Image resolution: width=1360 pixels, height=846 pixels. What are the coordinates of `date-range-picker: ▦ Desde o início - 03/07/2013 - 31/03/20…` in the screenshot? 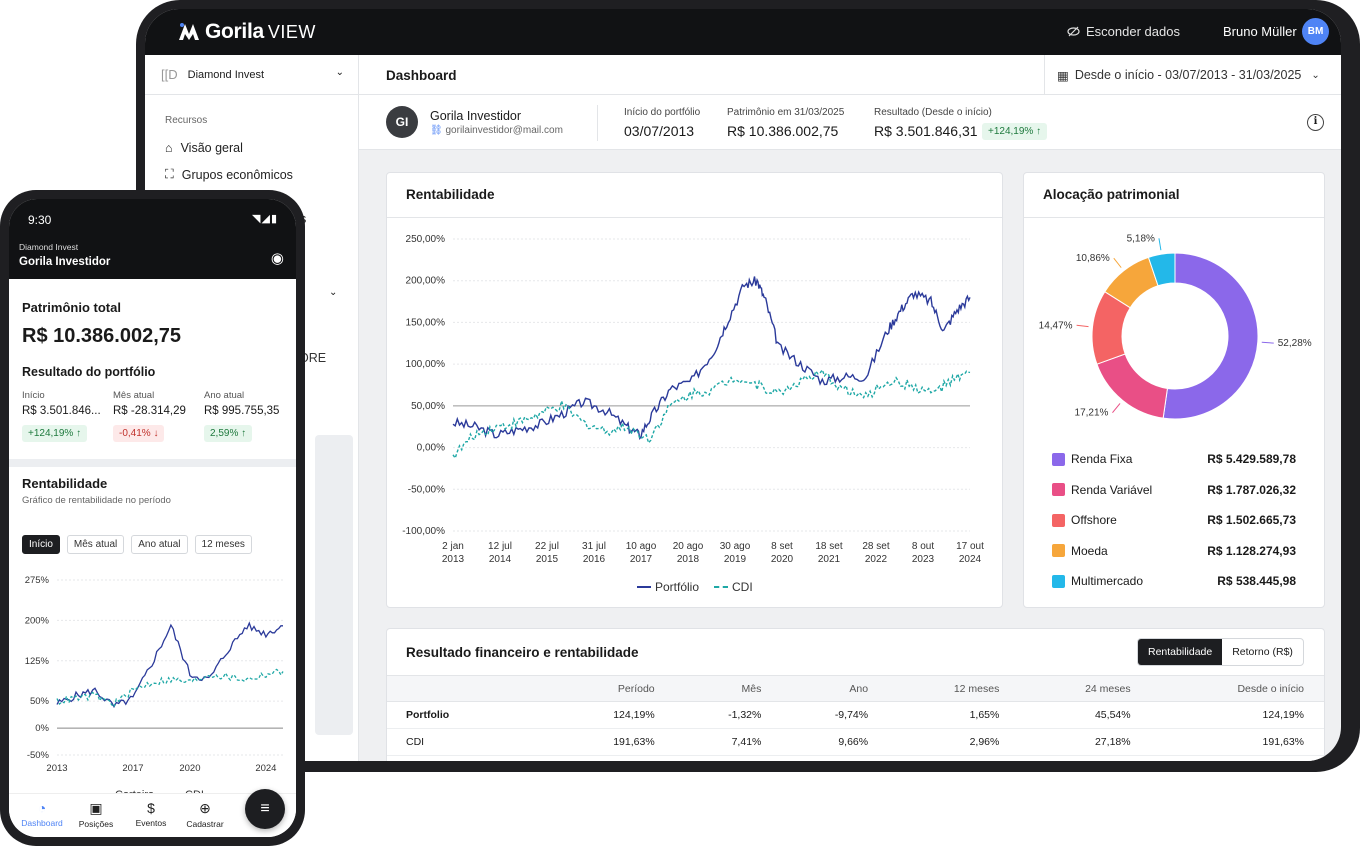 It's located at (1192, 75).